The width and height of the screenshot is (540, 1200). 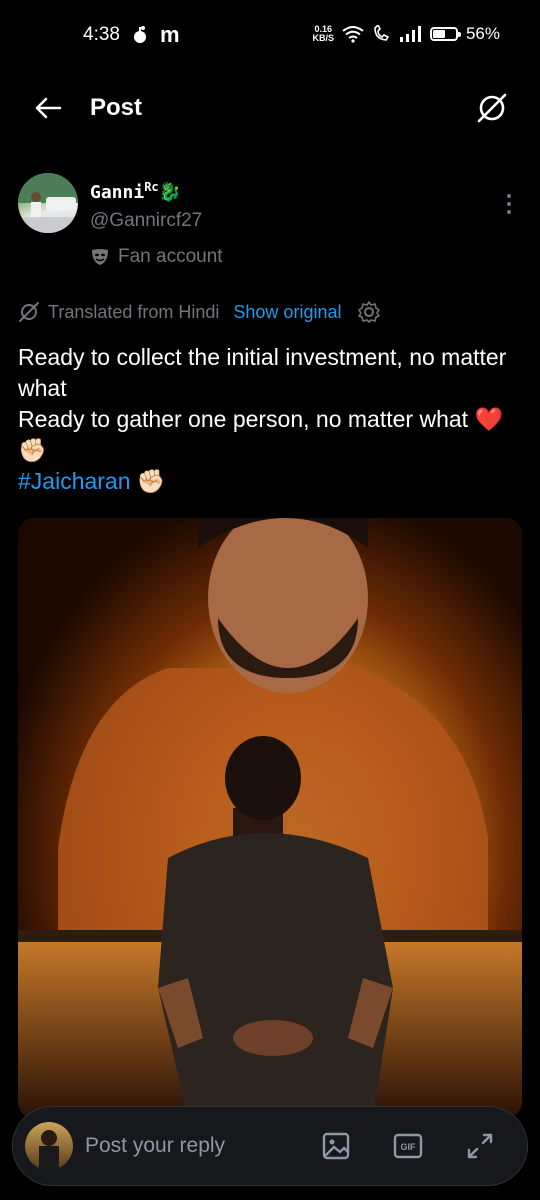 What do you see at coordinates (101, 34) in the screenshot?
I see `status-time: 4:38` at bounding box center [101, 34].